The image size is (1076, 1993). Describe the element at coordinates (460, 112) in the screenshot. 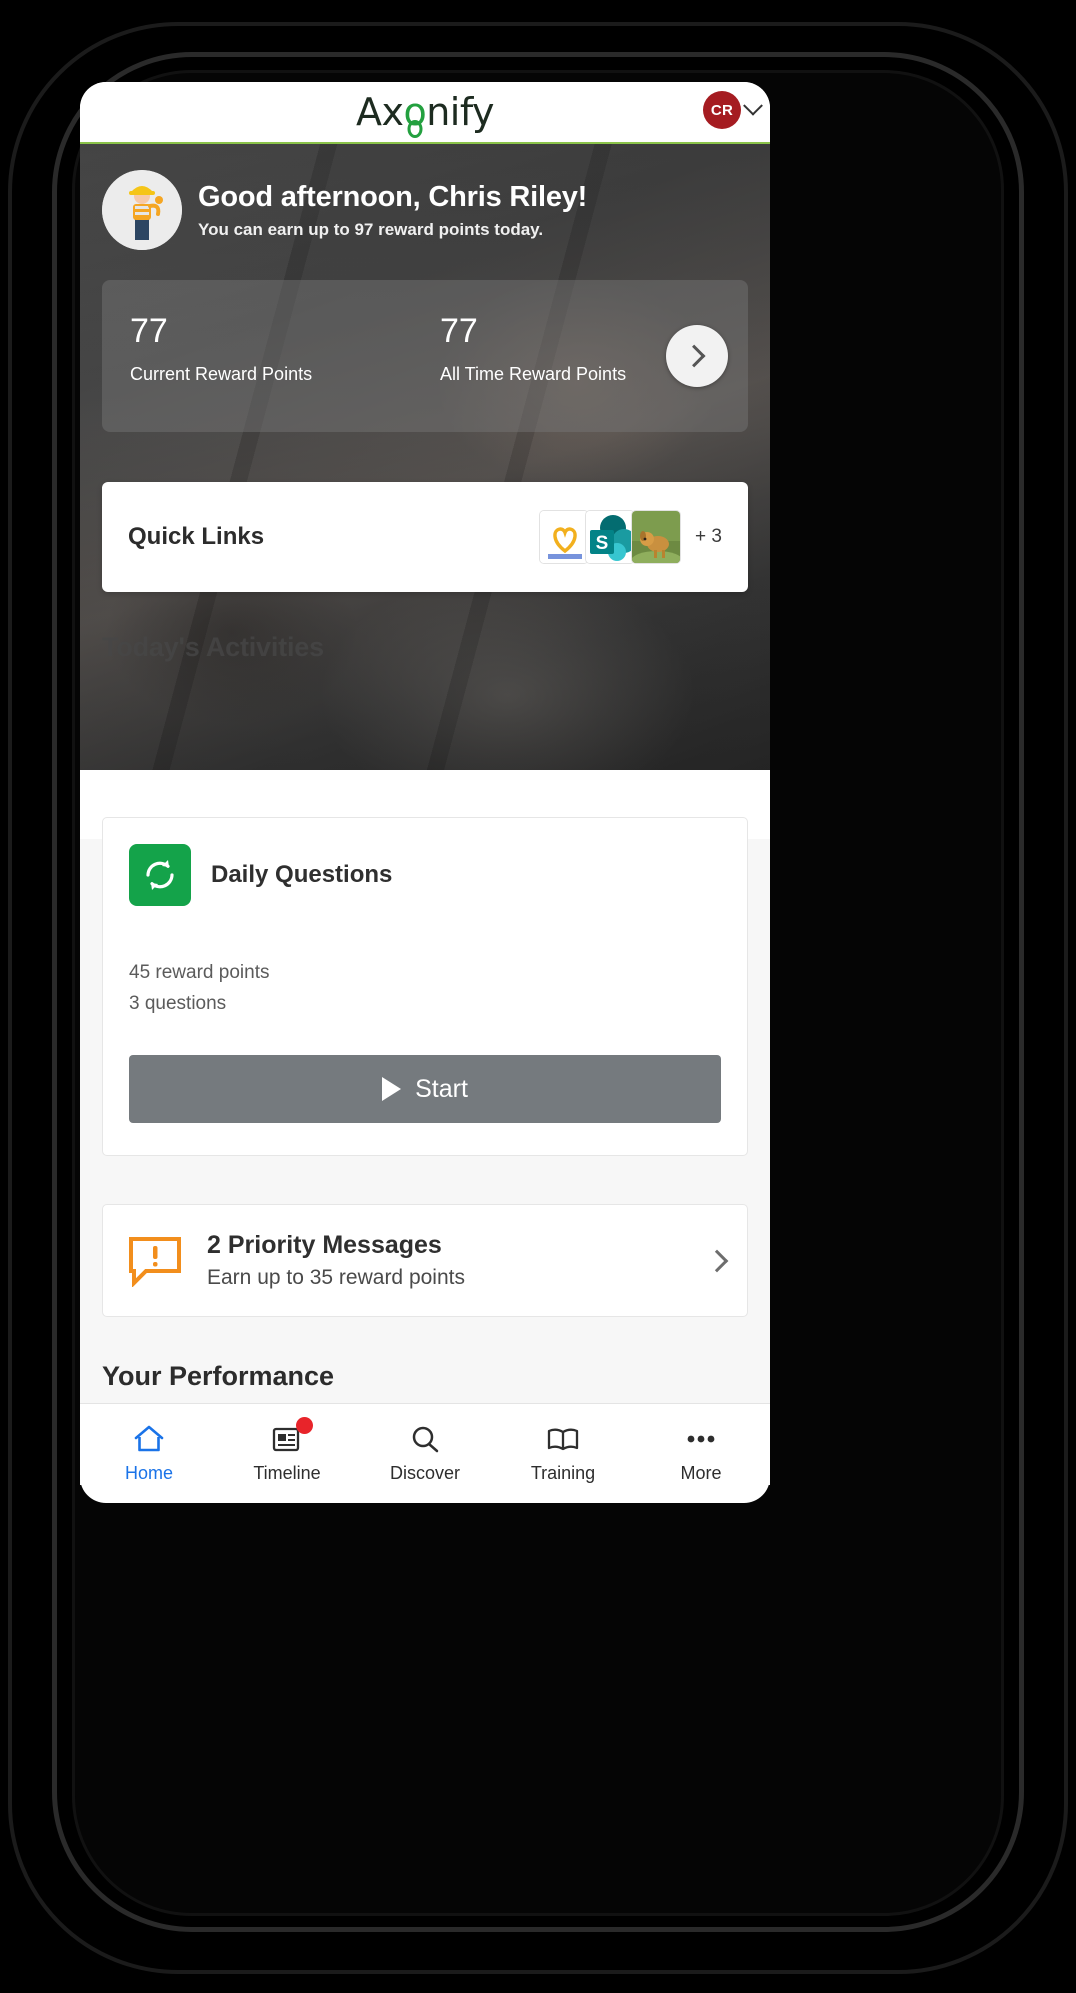

I see `logo-text-part2: nify` at that location.